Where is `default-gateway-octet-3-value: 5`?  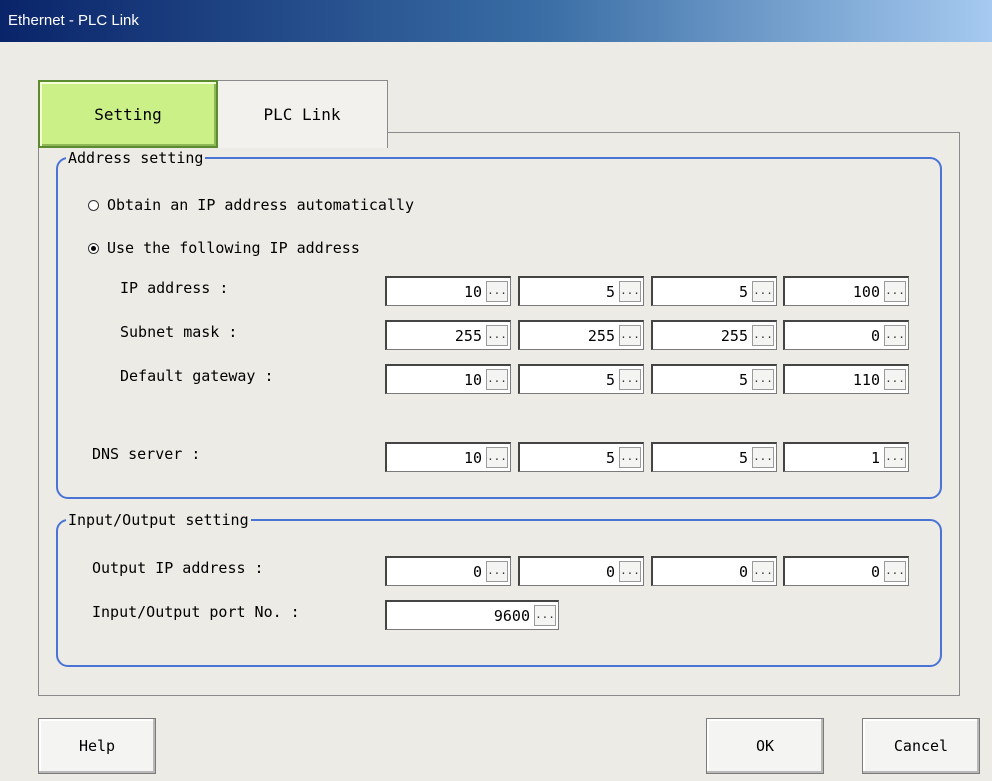 default-gateway-octet-3-value: 5 is located at coordinates (743, 380).